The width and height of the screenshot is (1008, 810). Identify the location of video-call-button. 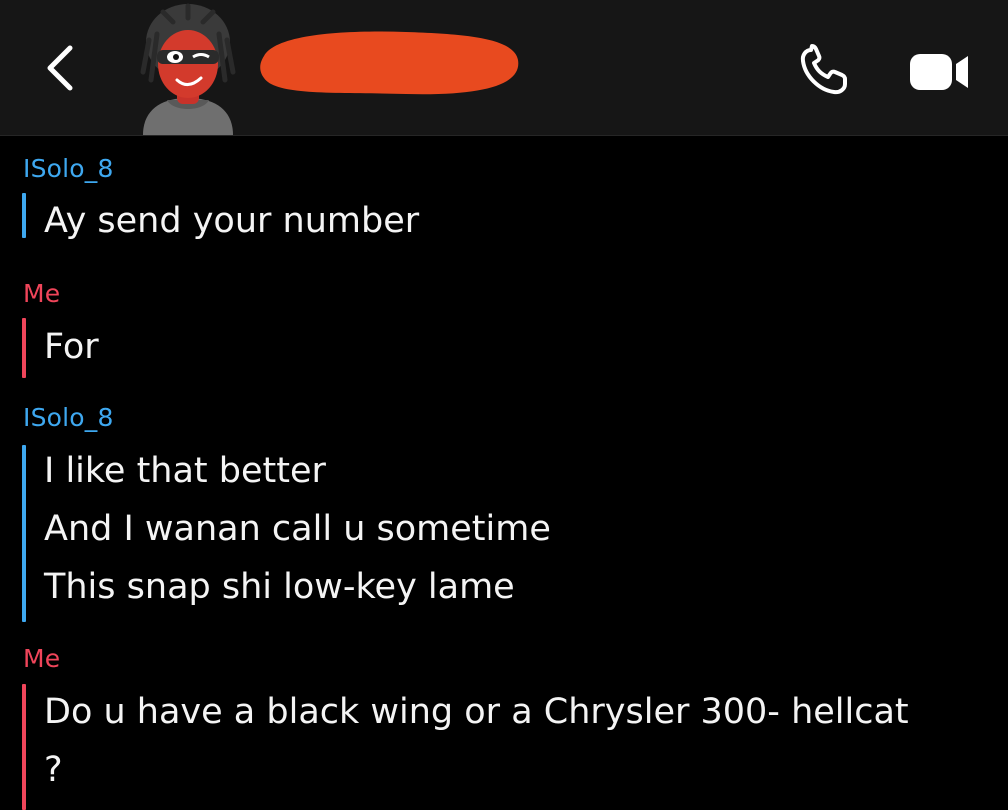
(940, 72).